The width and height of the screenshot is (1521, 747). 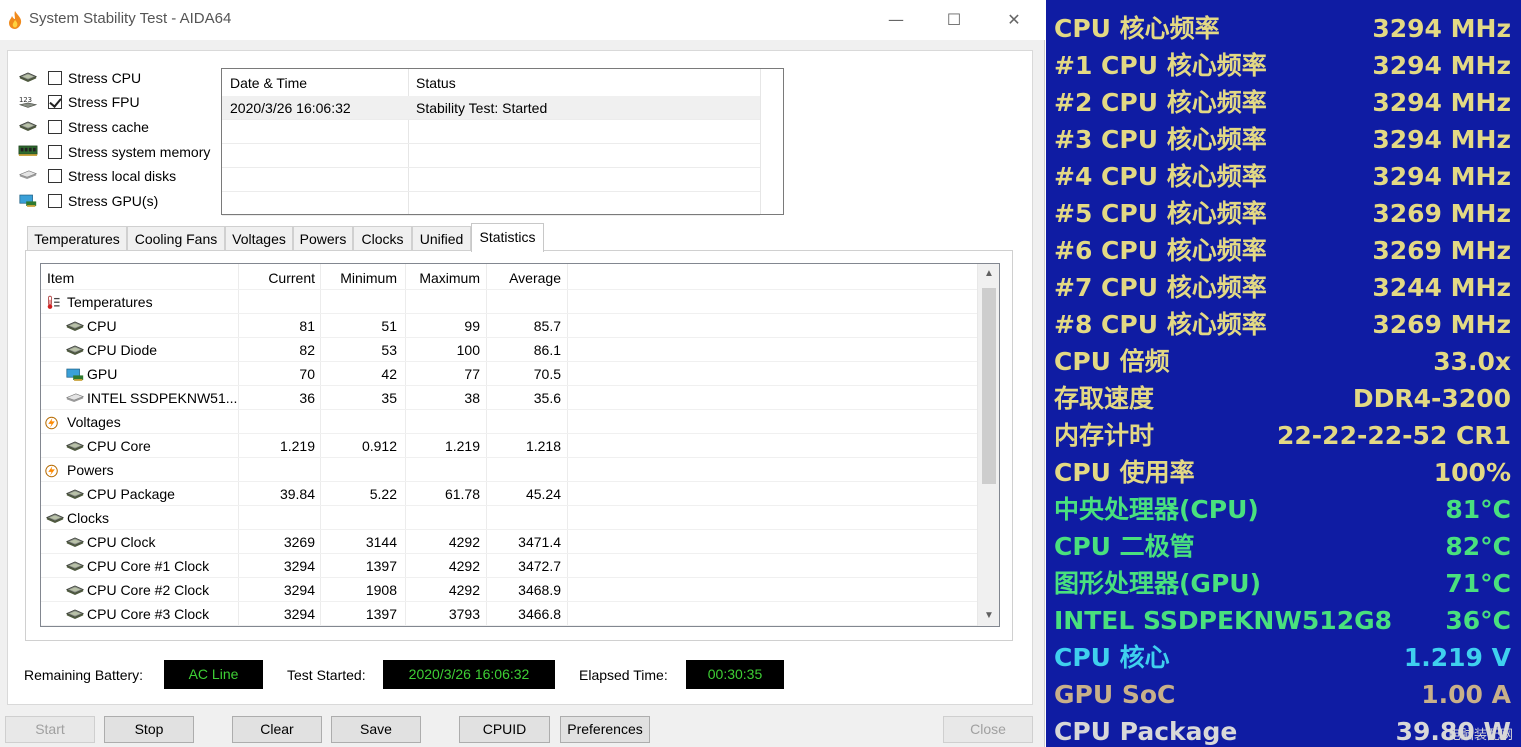 What do you see at coordinates (382, 238) in the screenshot?
I see `tab-clocks: Clocks` at bounding box center [382, 238].